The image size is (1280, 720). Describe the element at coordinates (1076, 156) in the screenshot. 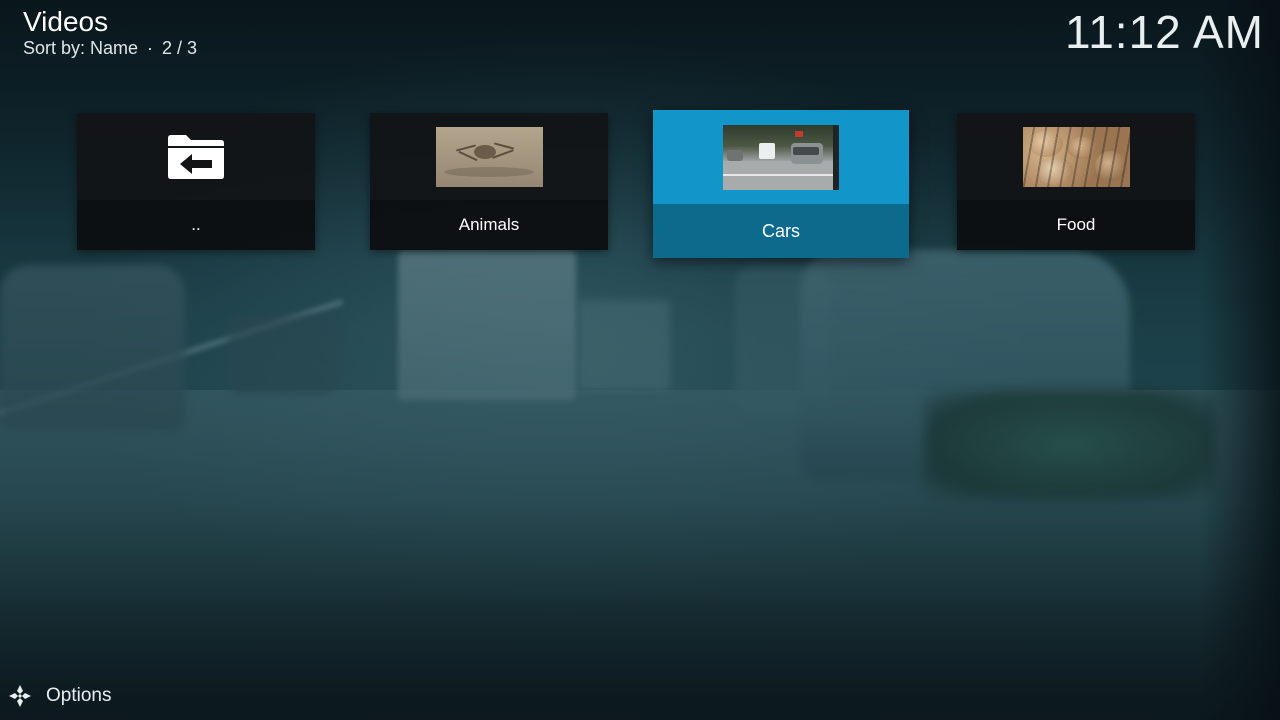

I see `food-thumbnail` at that location.